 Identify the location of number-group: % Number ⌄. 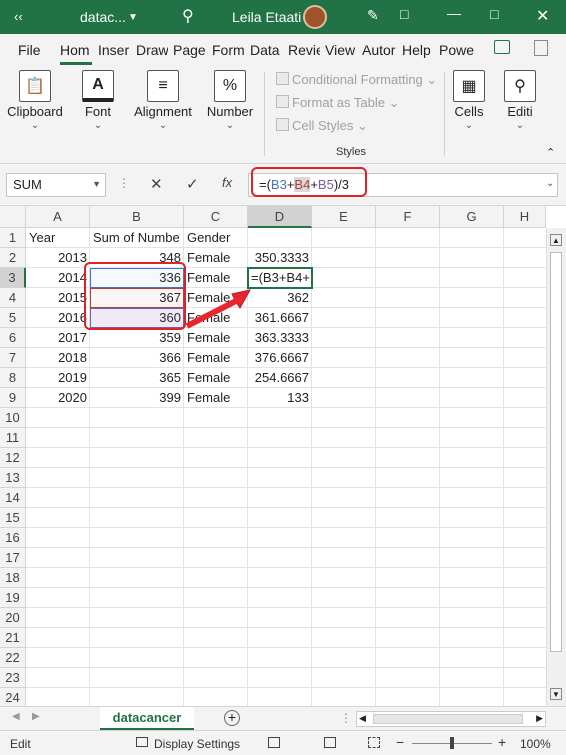
(230, 114).